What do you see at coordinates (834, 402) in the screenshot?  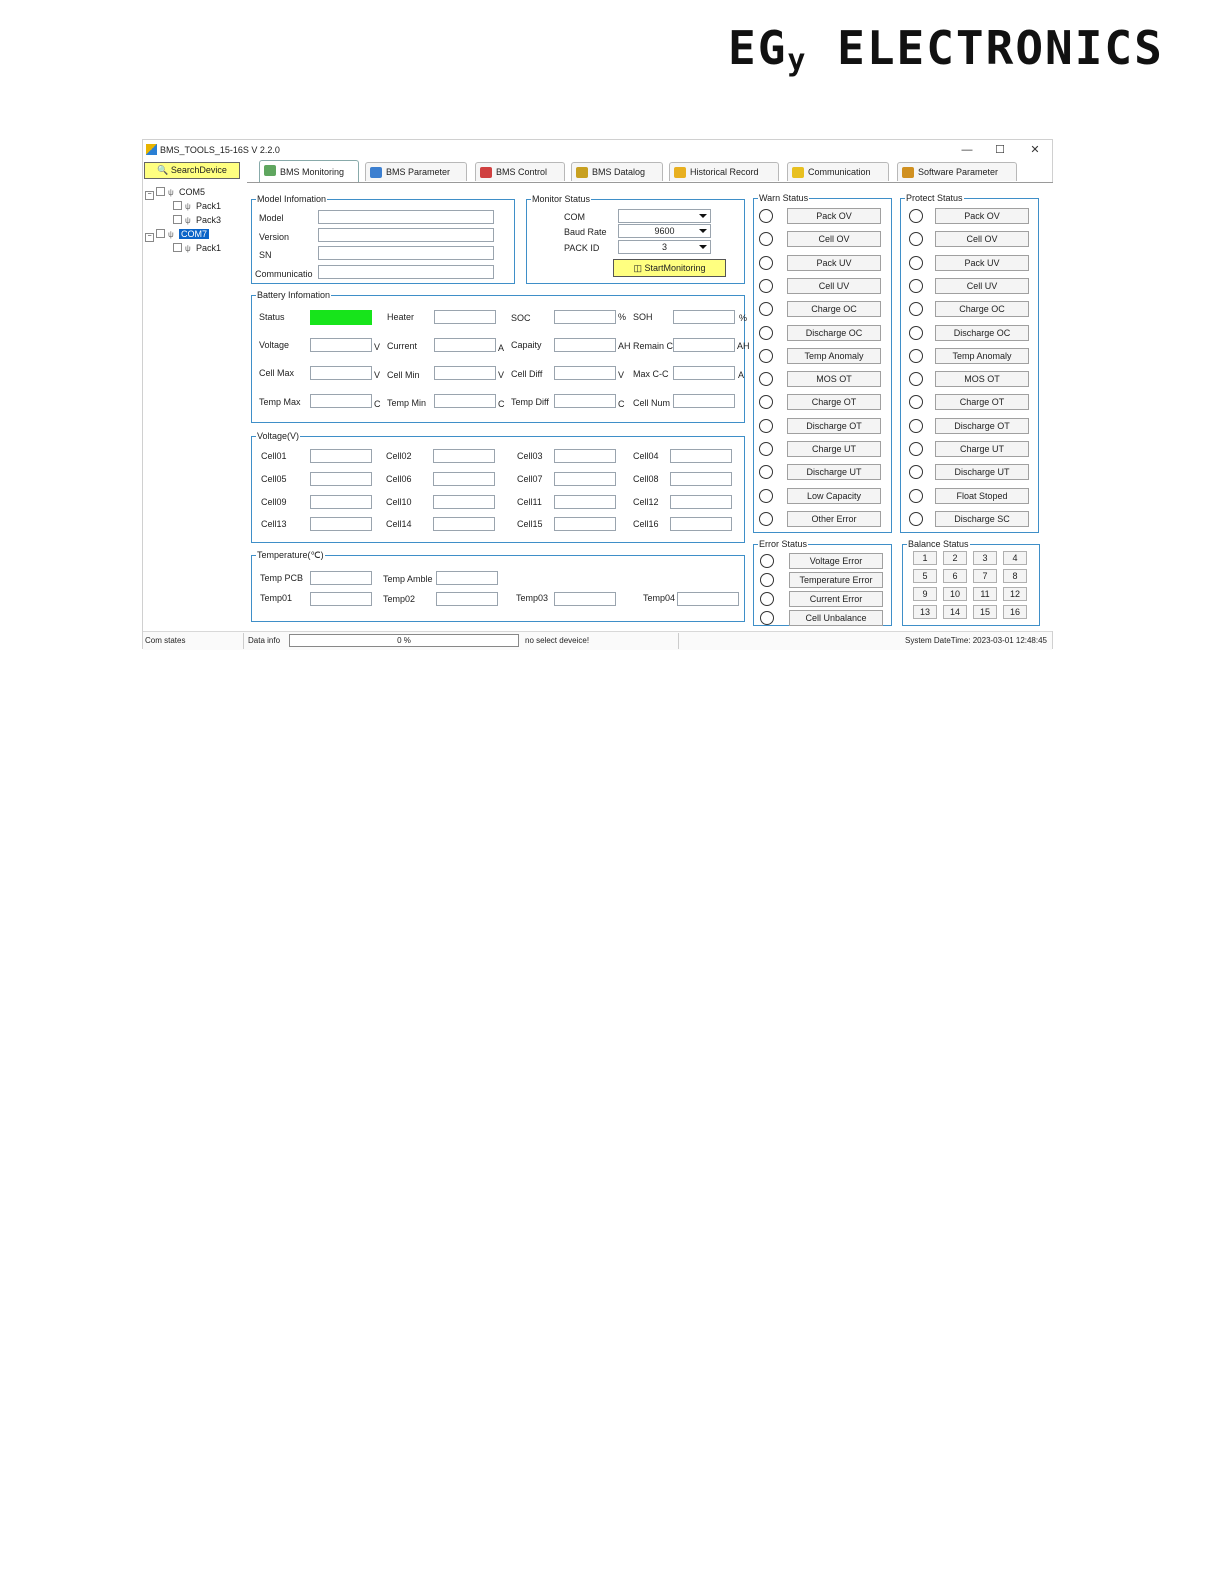 I see `warn-charge-ot-button: Charge OT` at bounding box center [834, 402].